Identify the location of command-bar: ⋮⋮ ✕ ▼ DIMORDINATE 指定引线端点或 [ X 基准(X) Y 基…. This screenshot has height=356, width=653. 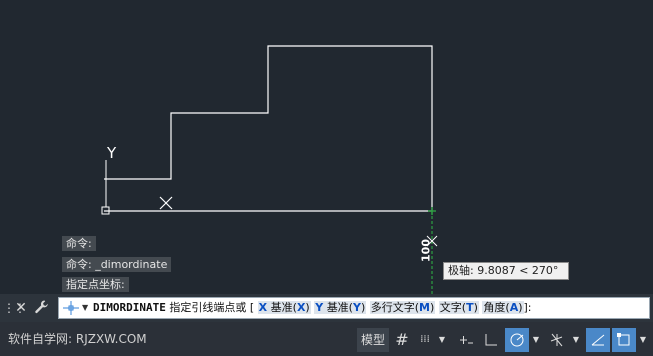
(326, 308).